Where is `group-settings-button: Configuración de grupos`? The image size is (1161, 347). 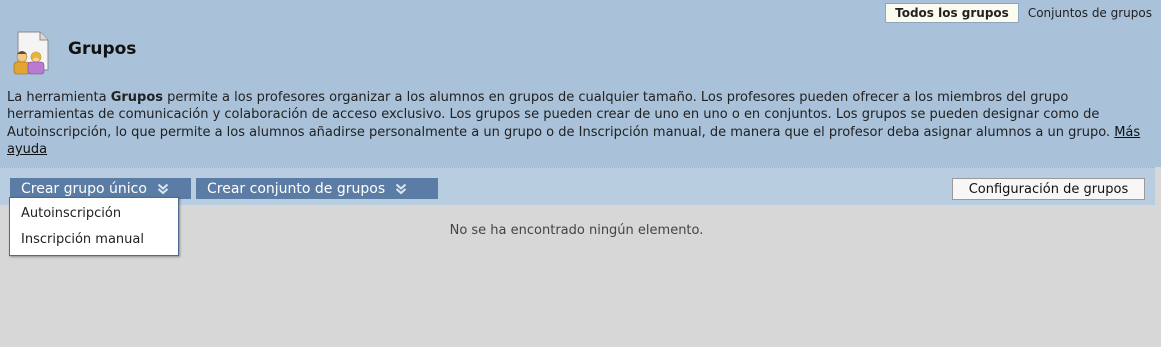
group-settings-button: Configuración de grupos is located at coordinates (1048, 189).